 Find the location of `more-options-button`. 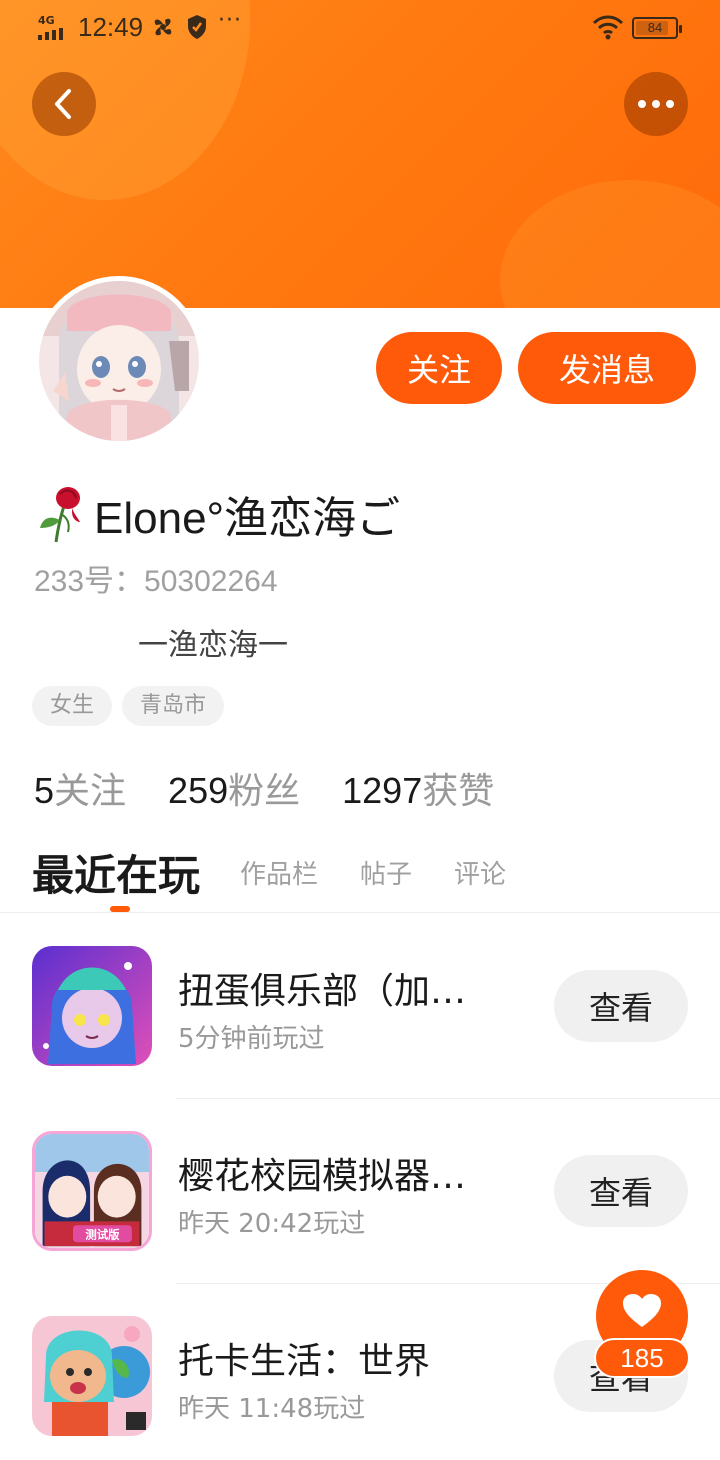

more-options-button is located at coordinates (656, 104).